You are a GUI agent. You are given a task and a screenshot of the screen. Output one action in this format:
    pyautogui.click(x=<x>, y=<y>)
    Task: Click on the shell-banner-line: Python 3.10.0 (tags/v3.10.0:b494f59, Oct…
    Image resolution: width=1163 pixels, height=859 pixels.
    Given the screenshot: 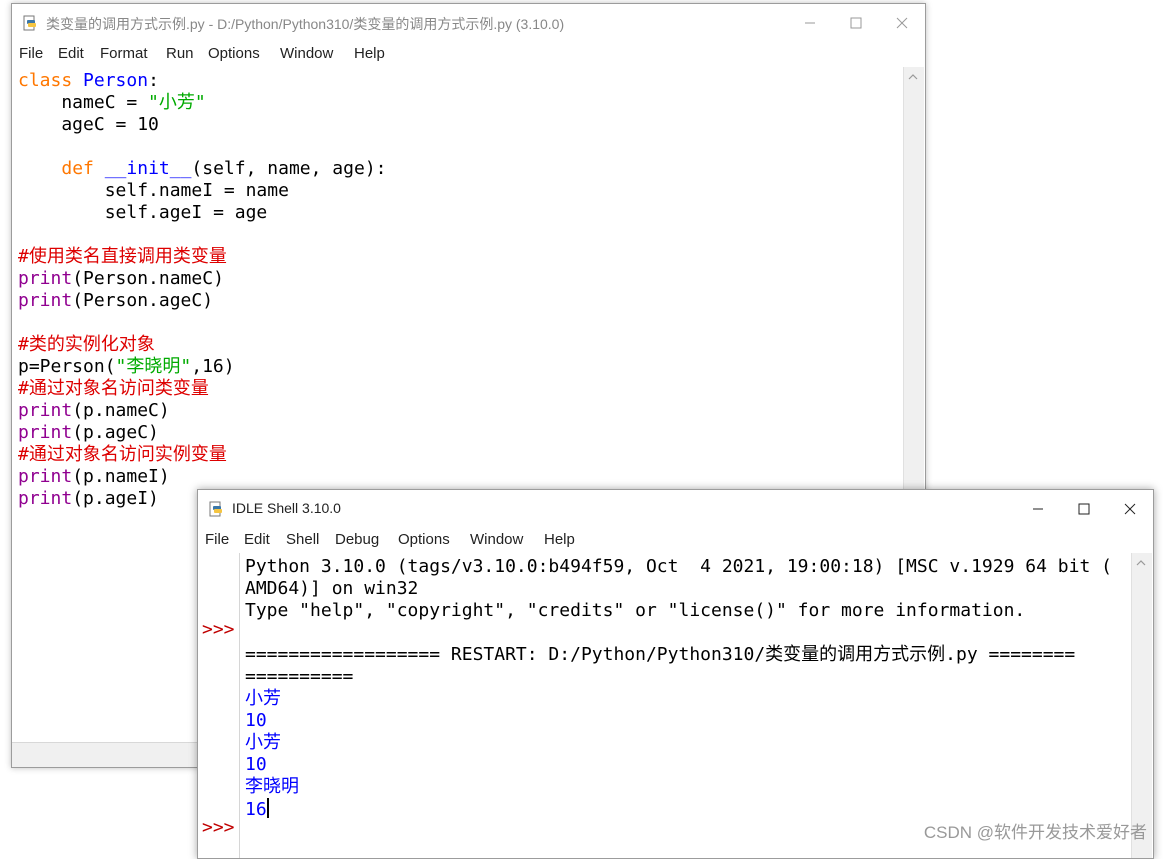 What is the action you would take?
    pyautogui.click(x=678, y=566)
    